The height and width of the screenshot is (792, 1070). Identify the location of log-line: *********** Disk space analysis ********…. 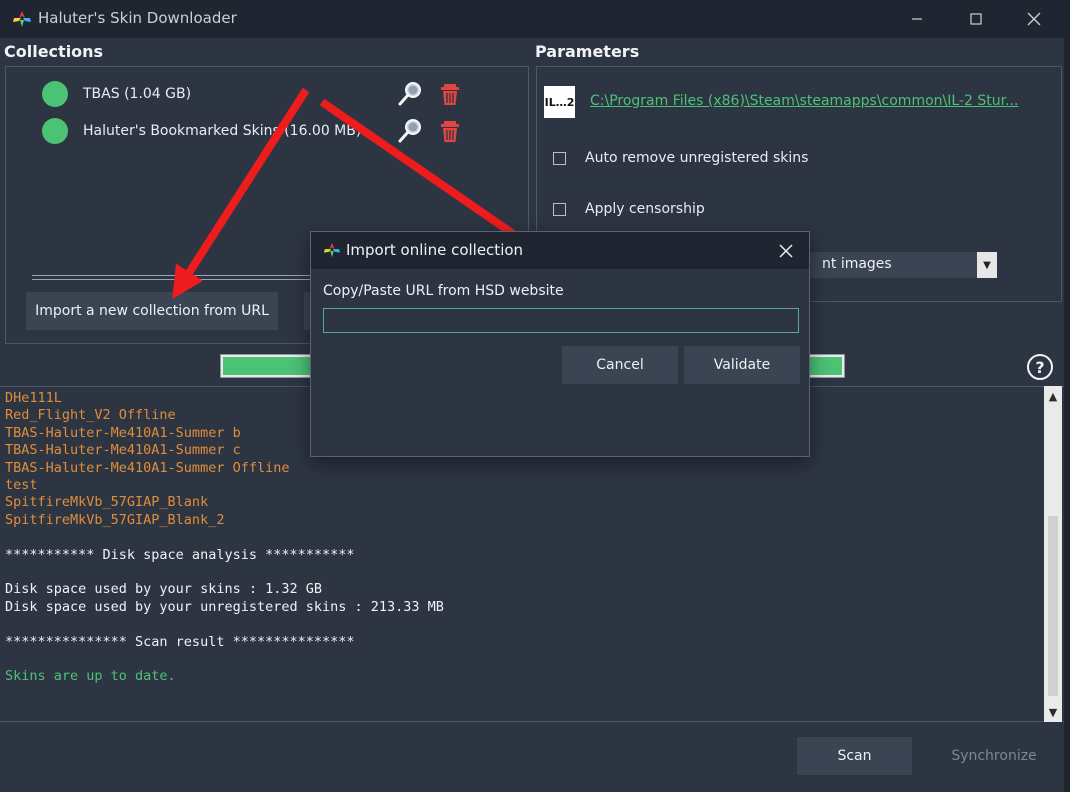
(180, 554).